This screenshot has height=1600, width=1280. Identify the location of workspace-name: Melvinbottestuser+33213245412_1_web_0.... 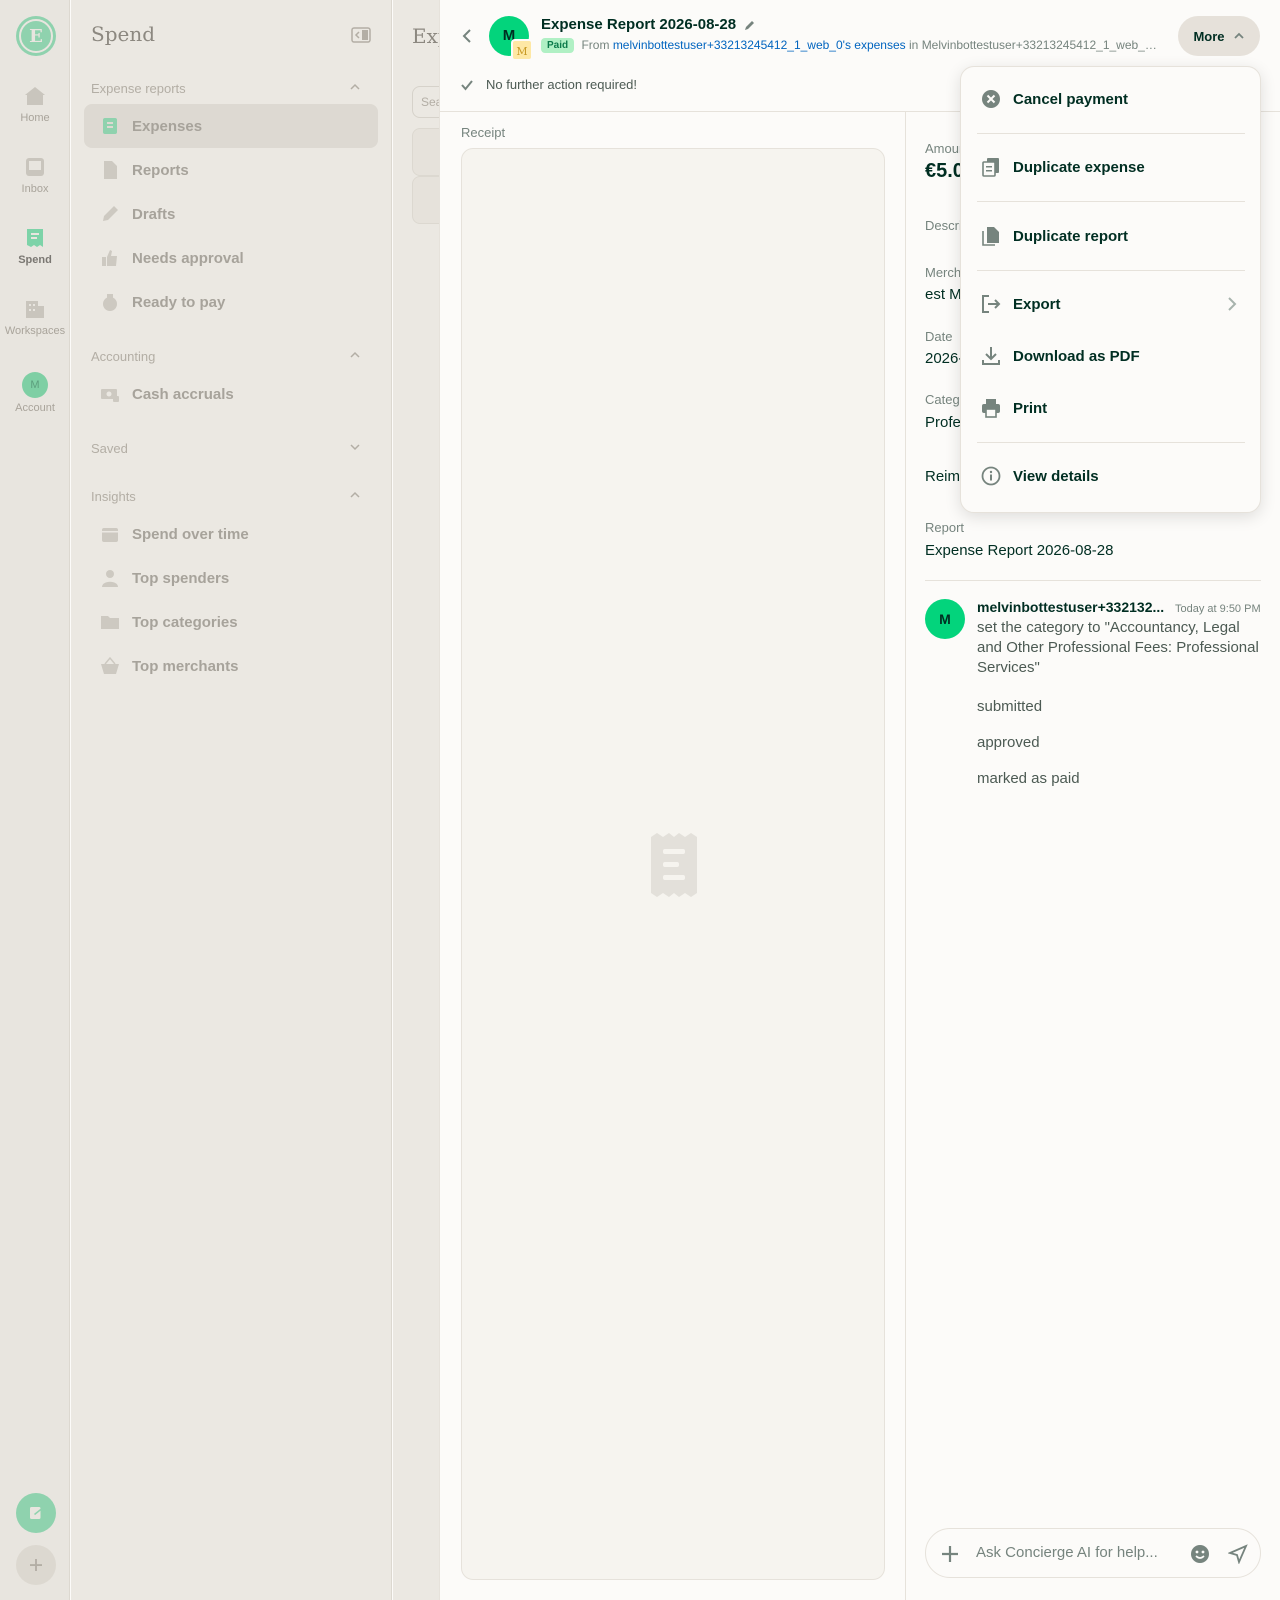
(1041, 45).